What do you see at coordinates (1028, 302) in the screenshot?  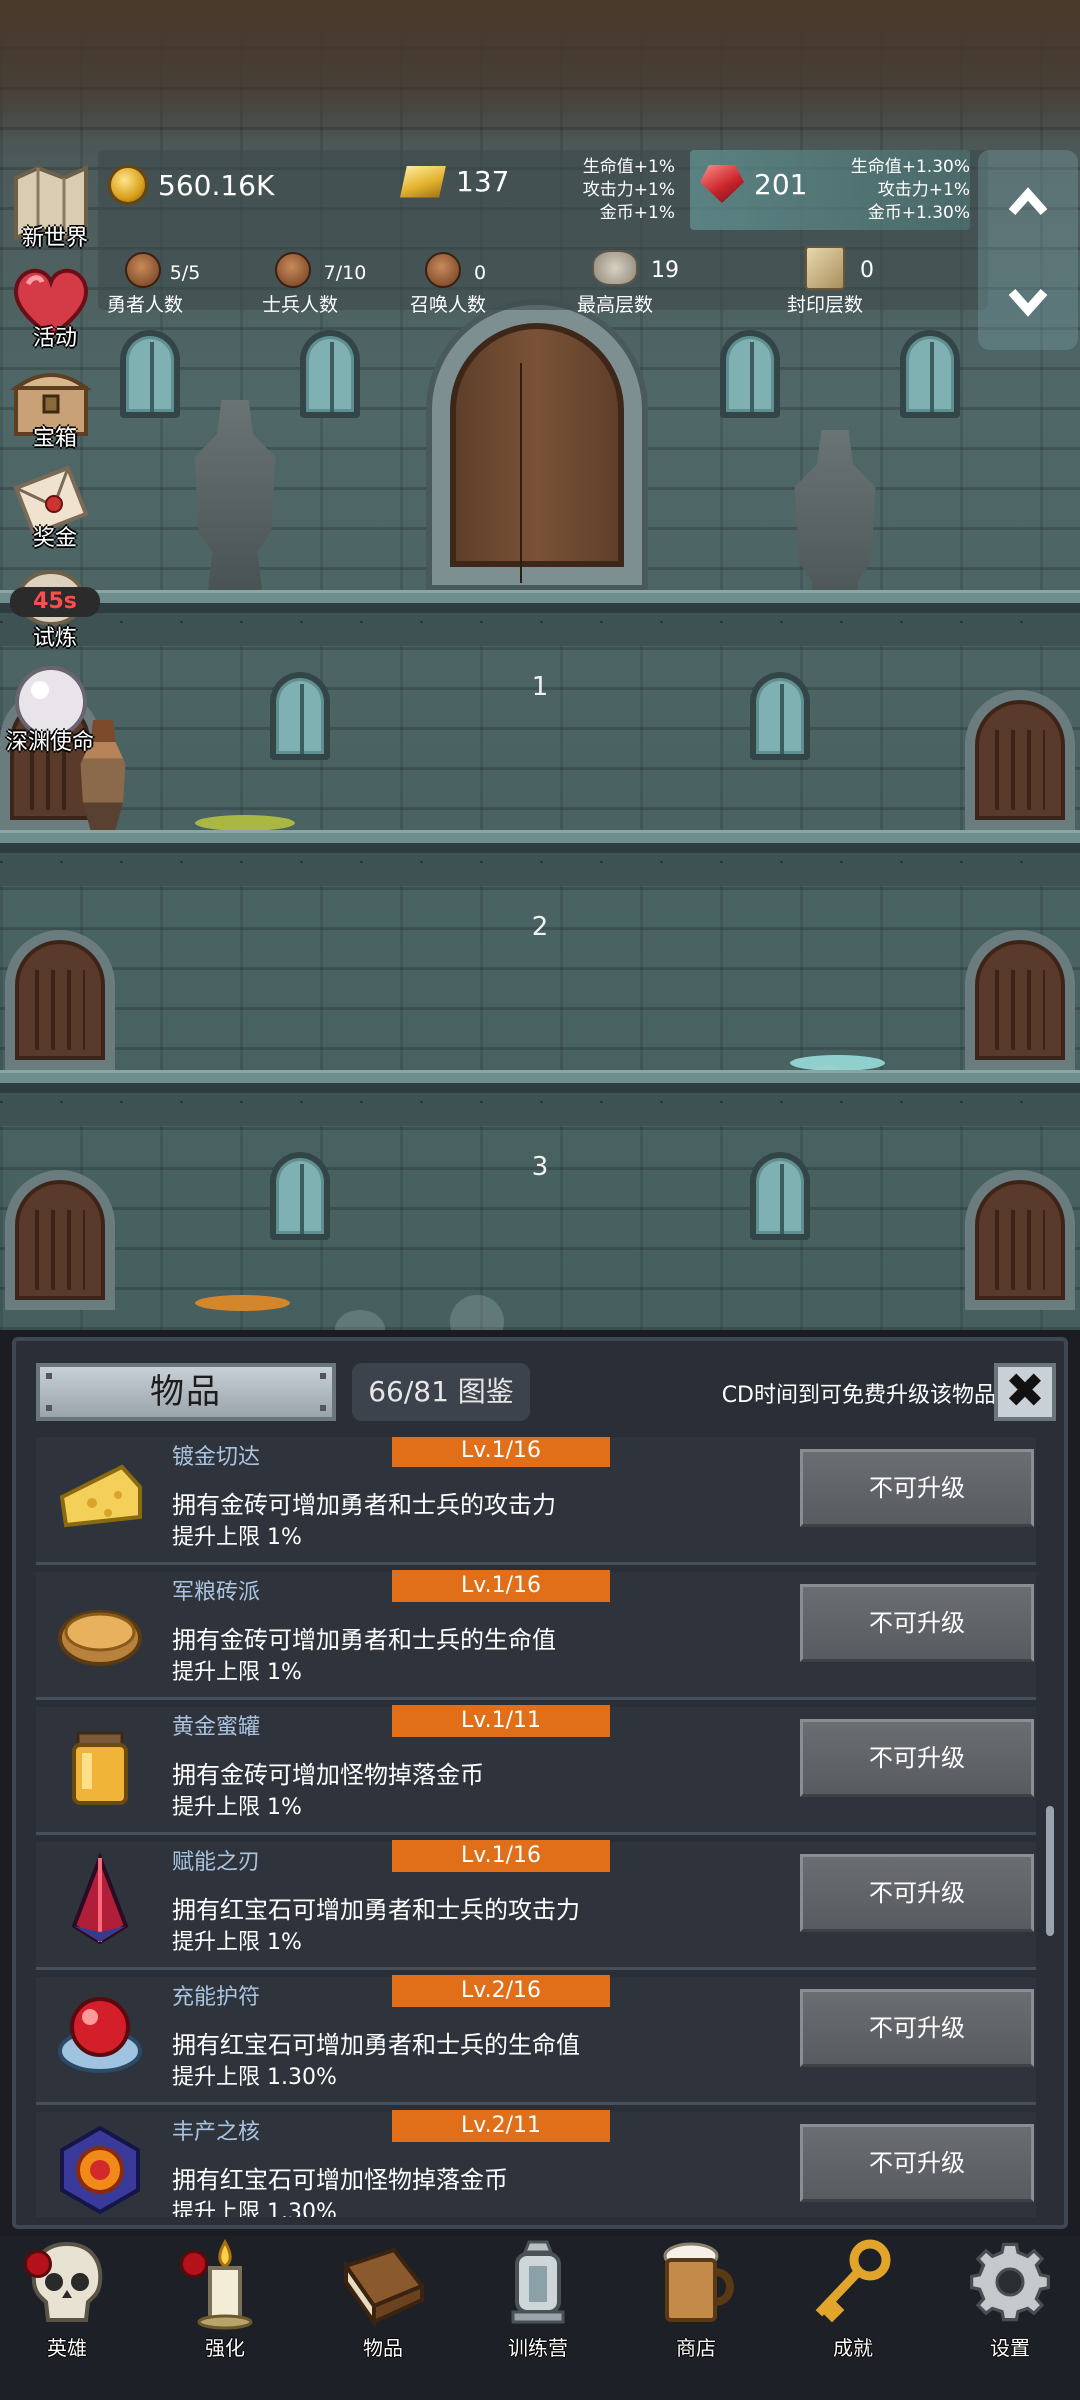 I see `scroll-down-icon` at bounding box center [1028, 302].